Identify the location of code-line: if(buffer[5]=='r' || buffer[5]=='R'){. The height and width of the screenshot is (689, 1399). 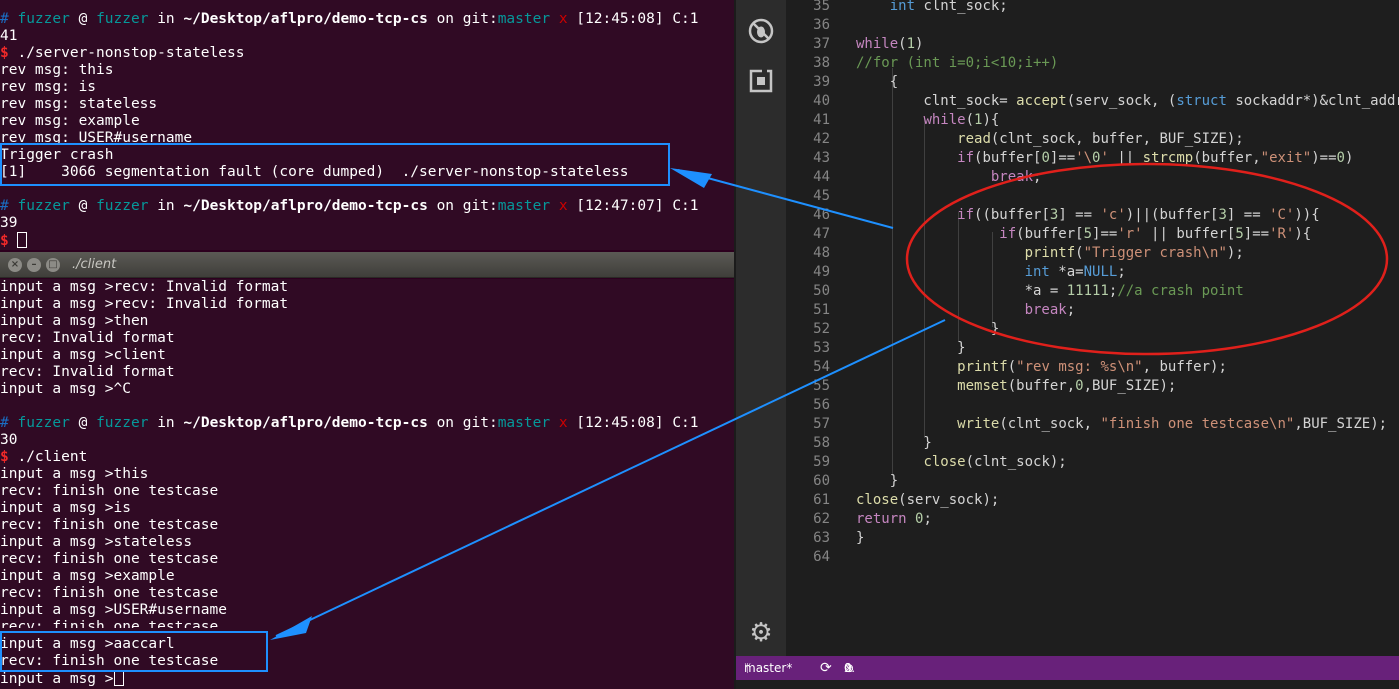
(1155, 234).